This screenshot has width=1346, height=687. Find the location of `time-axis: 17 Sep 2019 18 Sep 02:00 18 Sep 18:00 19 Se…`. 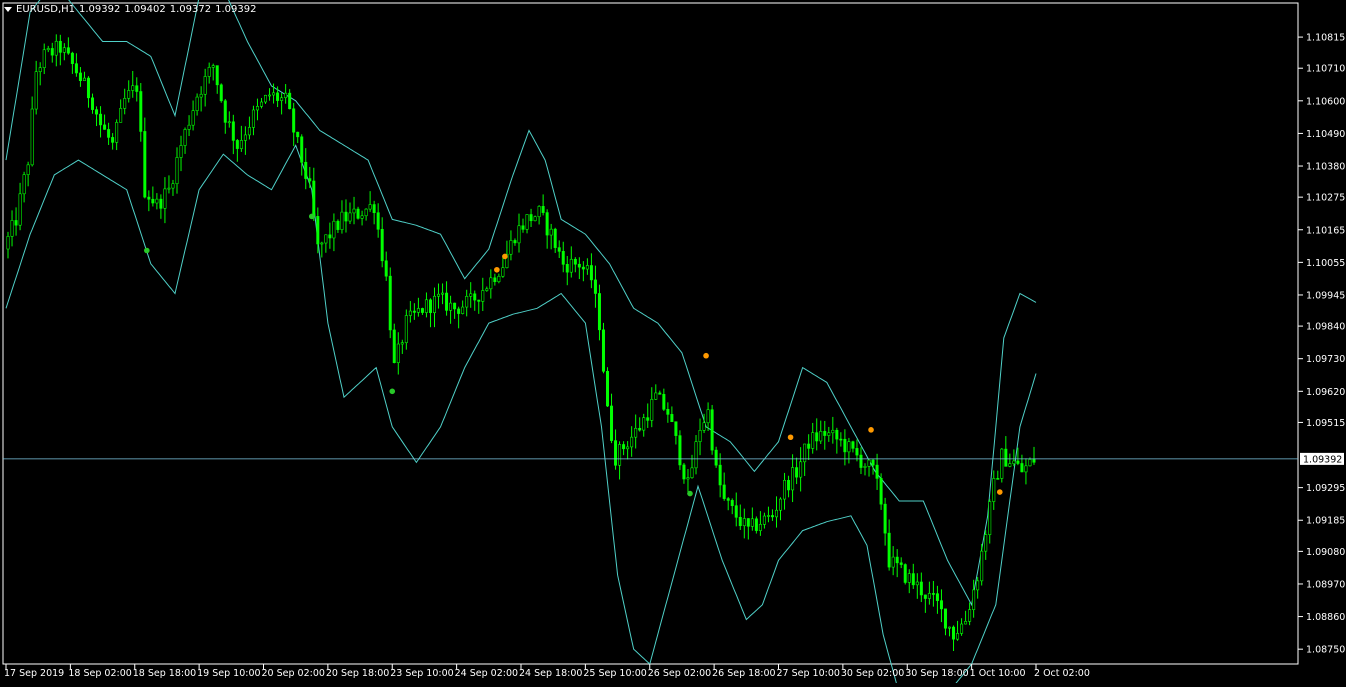

time-axis: 17 Sep 2019 18 Sep 02:00 18 Sep 18:00 19 Se… is located at coordinates (547, 671).